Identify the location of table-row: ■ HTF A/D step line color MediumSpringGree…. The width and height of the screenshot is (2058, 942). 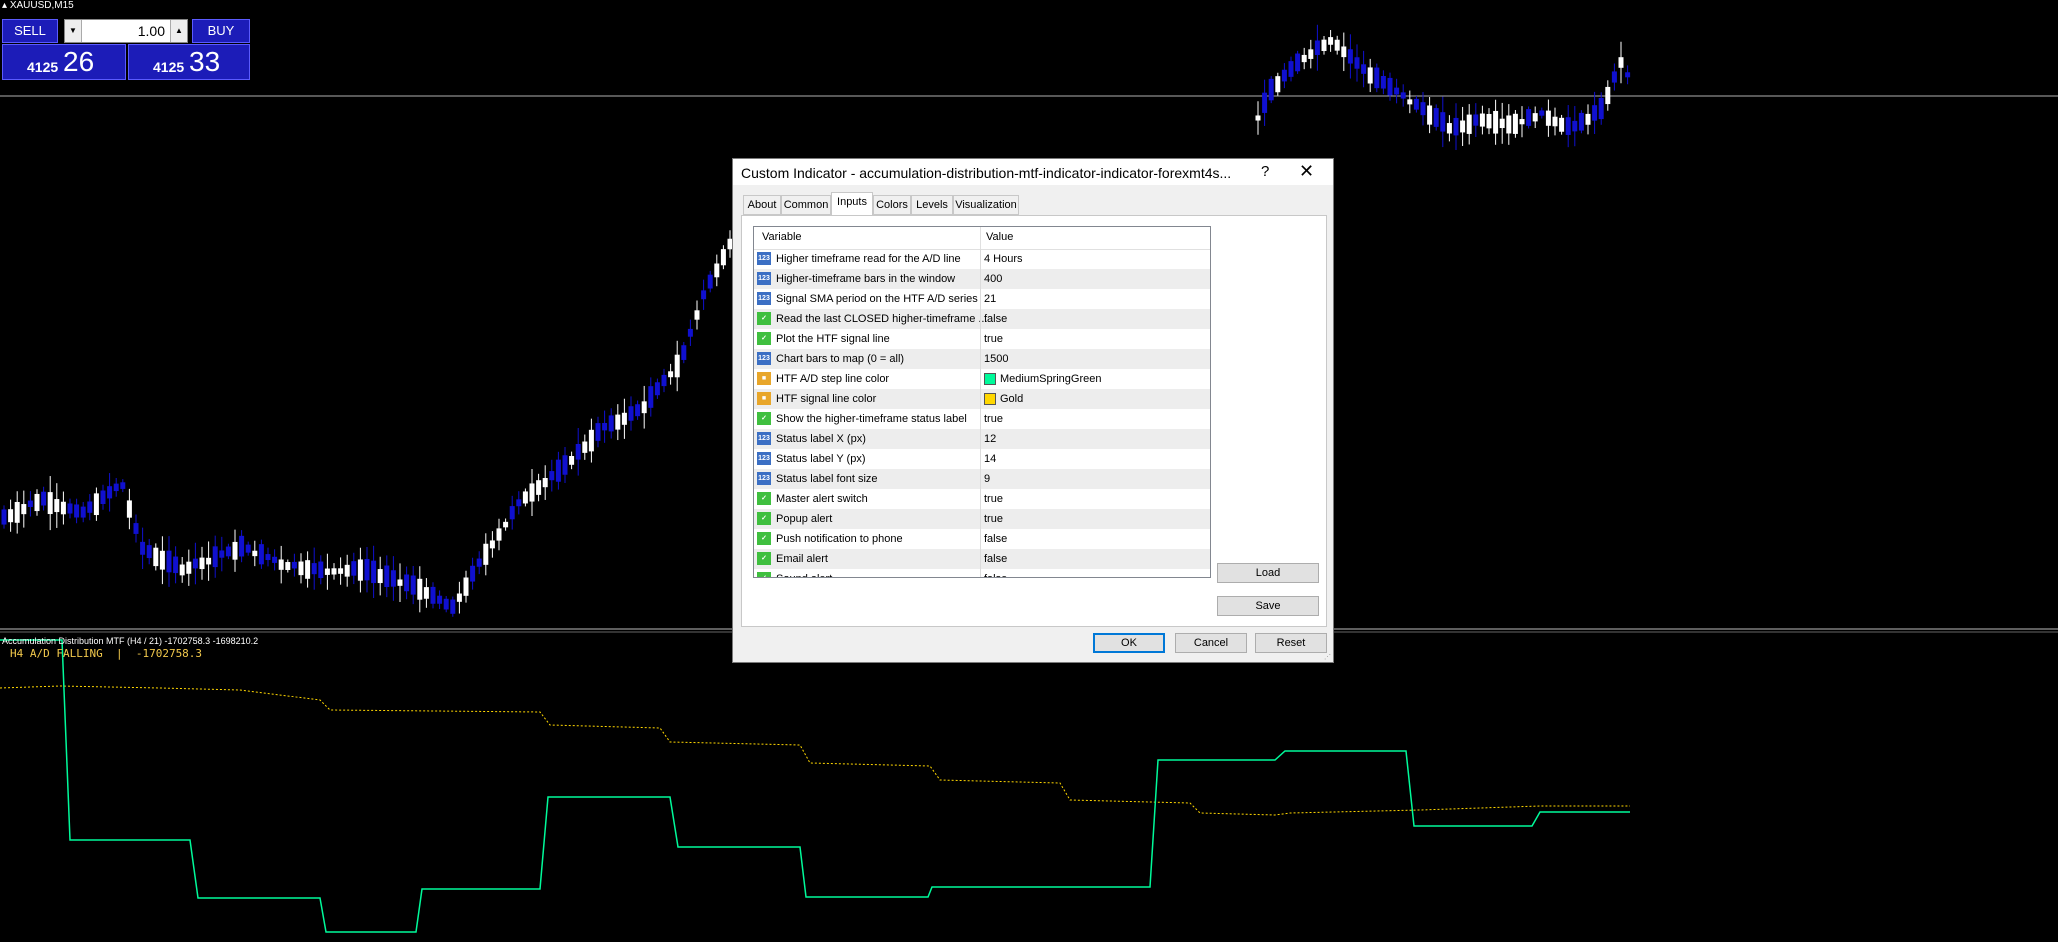
(982, 379).